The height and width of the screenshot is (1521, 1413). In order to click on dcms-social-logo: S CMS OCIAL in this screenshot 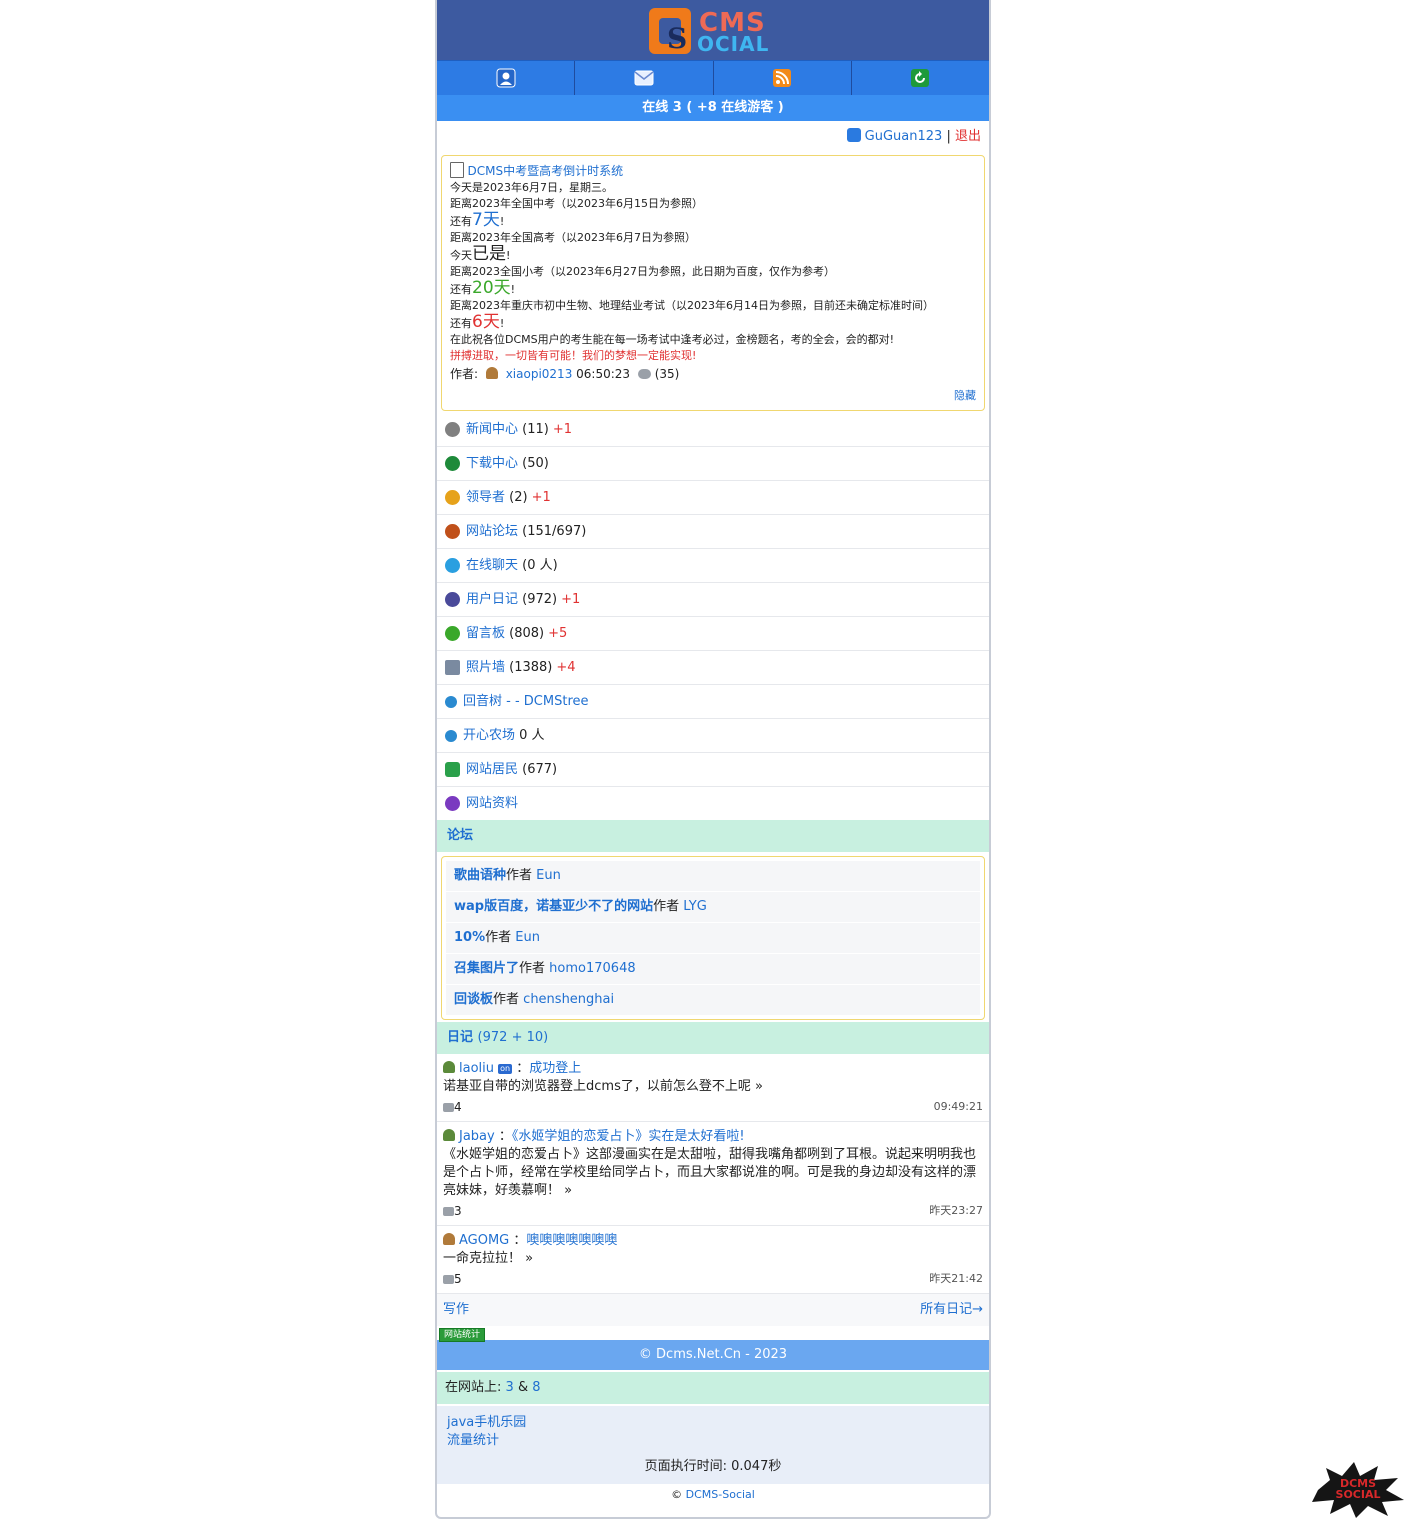, I will do `click(714, 32)`.